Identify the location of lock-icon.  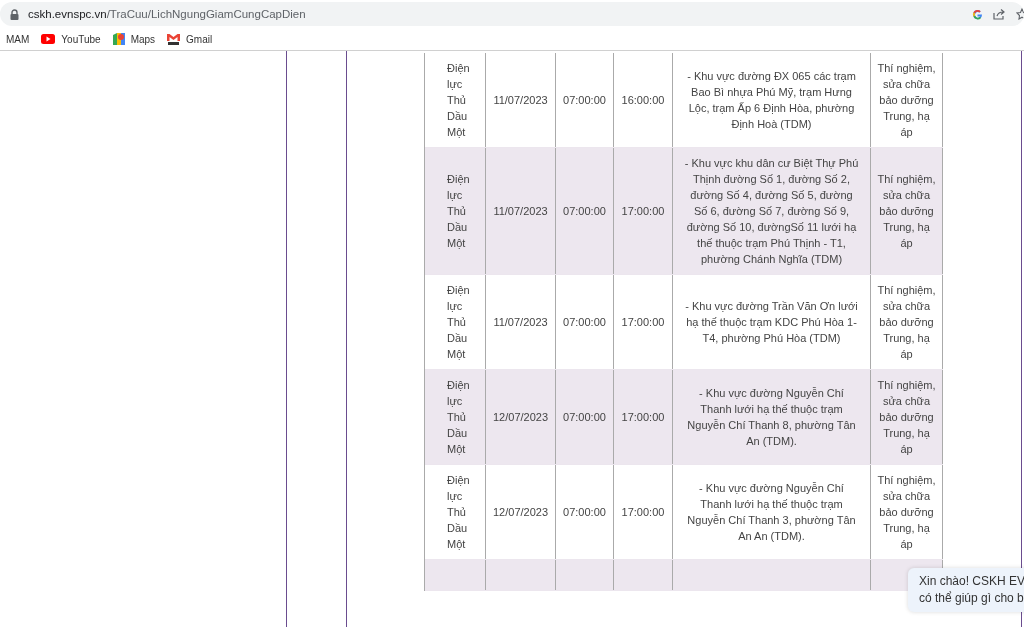
(14, 14).